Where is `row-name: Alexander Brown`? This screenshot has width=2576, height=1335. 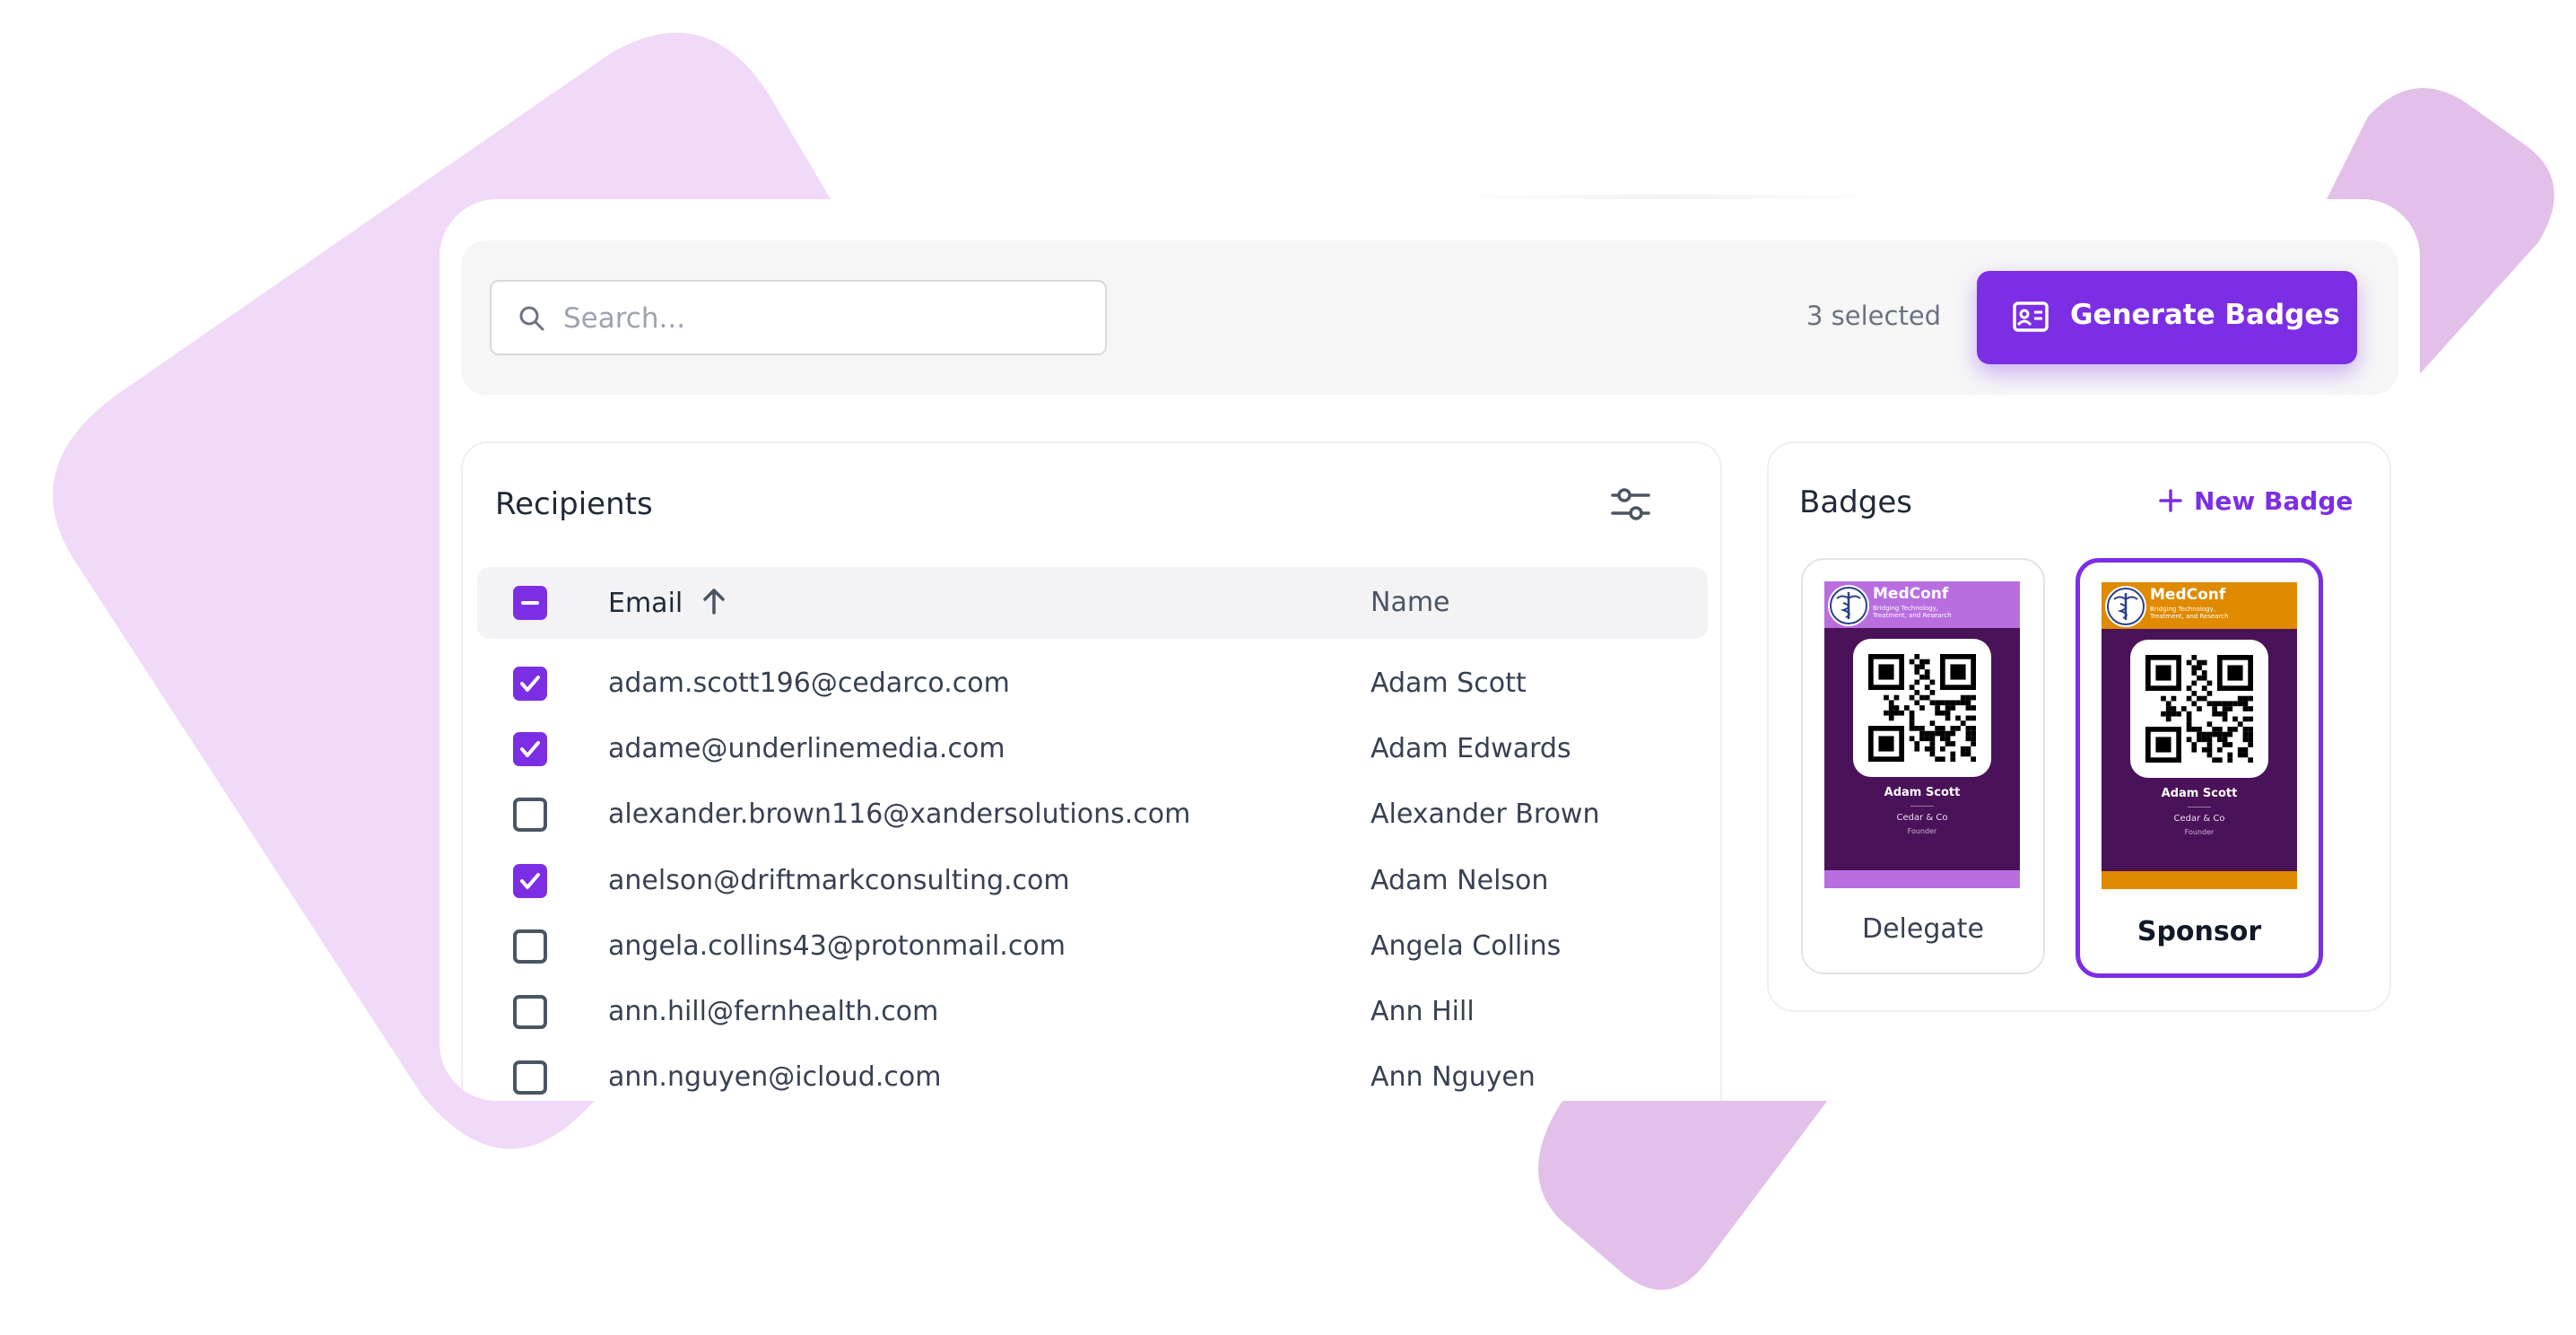
row-name: Alexander Brown is located at coordinates (1485, 814).